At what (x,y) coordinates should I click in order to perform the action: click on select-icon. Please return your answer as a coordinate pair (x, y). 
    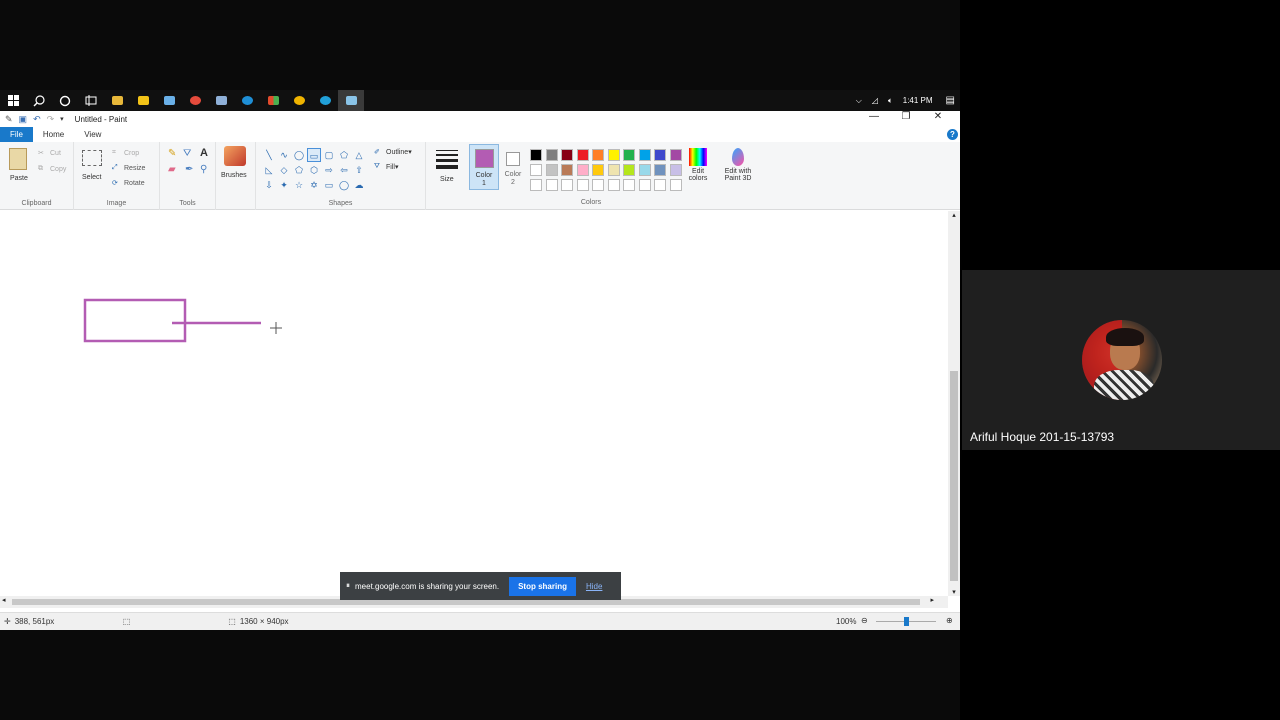
    Looking at the image, I should click on (92, 158).